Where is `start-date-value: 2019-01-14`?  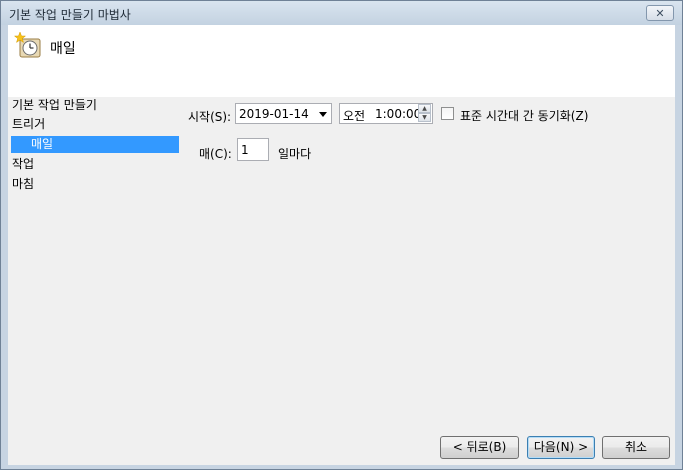 start-date-value: 2019-01-14 is located at coordinates (274, 114).